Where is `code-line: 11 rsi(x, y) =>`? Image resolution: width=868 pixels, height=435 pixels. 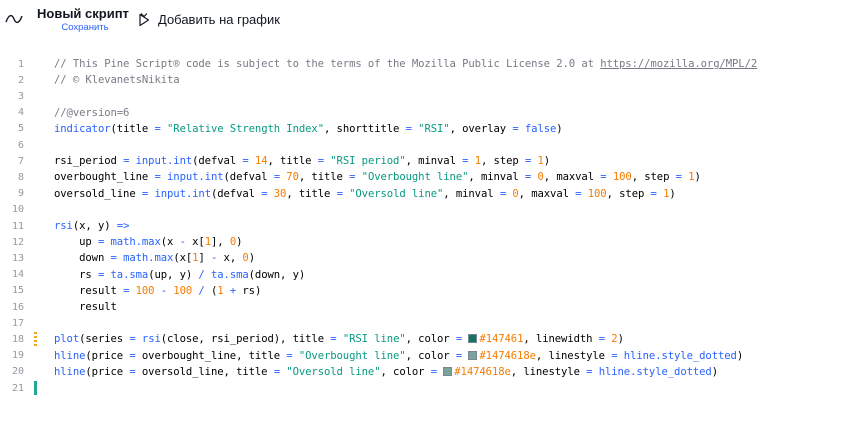
code-line: 11 rsi(x, y) => is located at coordinates (434, 226).